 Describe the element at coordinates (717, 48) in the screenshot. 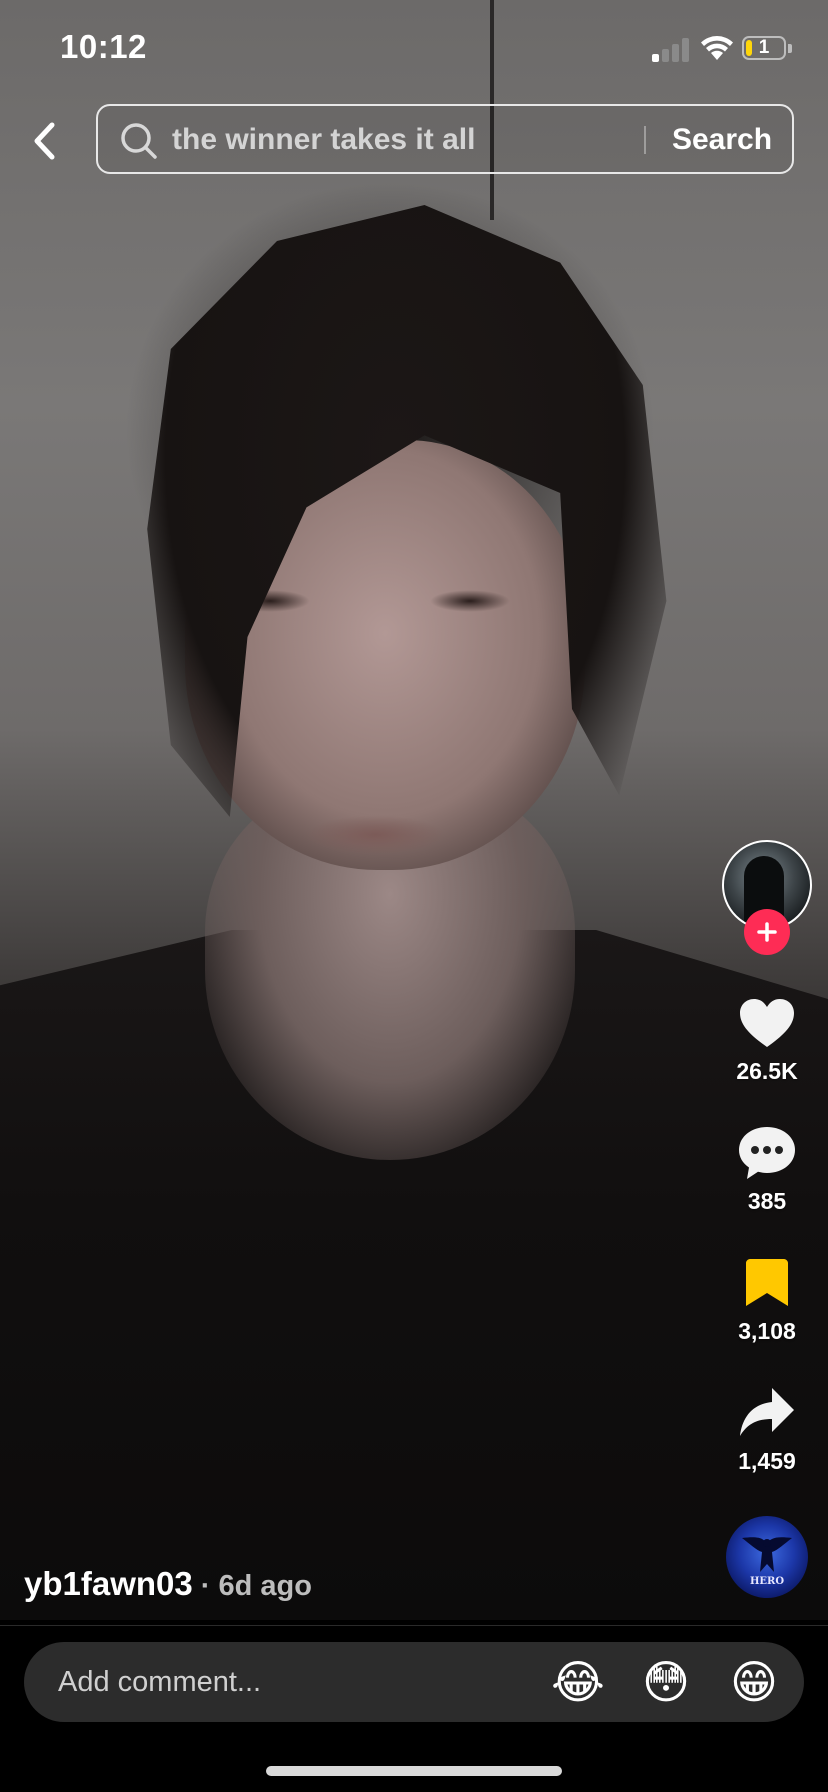

I see `wifi-icon` at that location.